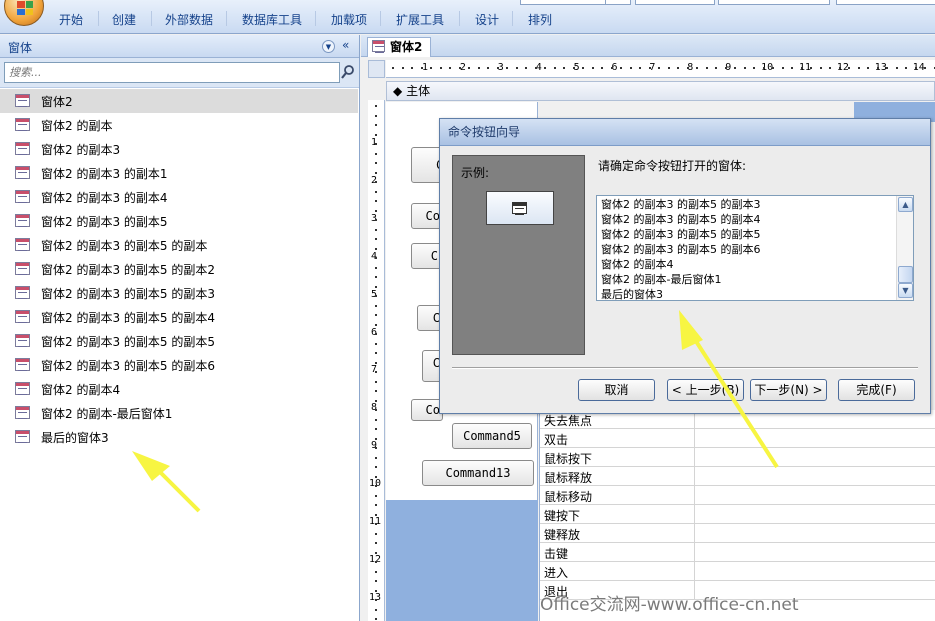  I want to click on nav-item: 窗体2 的副本, so click(179, 125).